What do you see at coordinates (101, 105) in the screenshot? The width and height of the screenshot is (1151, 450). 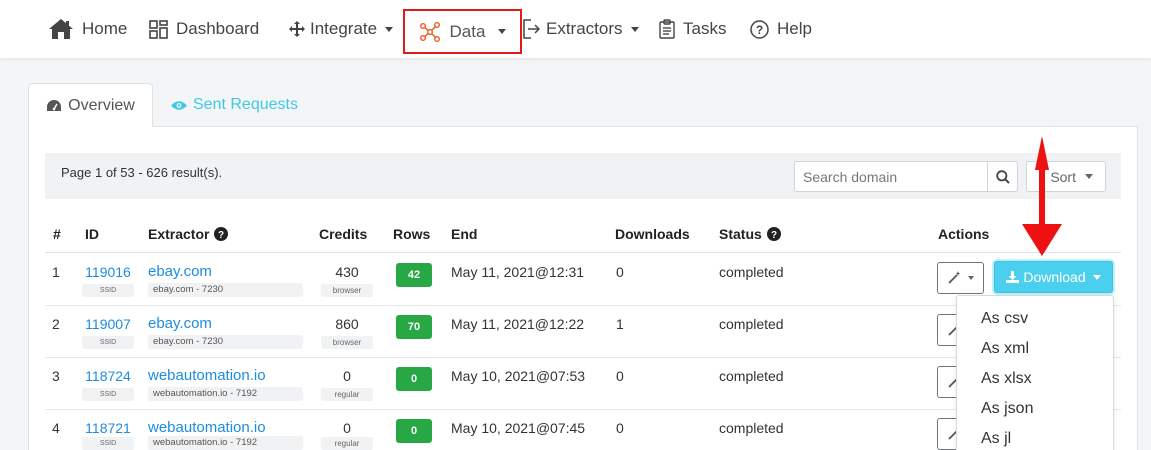 I see `tab-overview-label: Overview` at bounding box center [101, 105].